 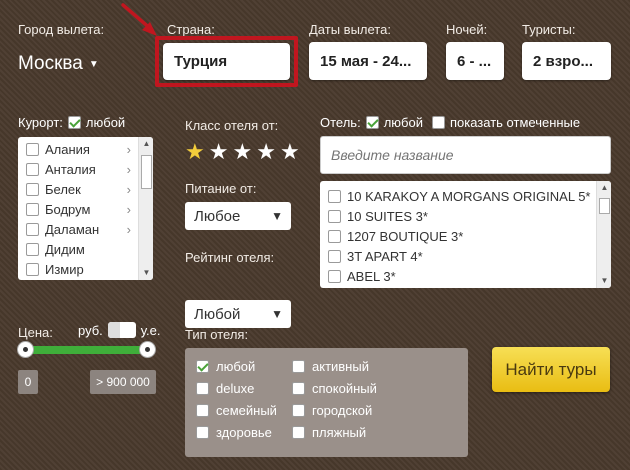 I want to click on resort-item-label: Алания, so click(x=67, y=149).